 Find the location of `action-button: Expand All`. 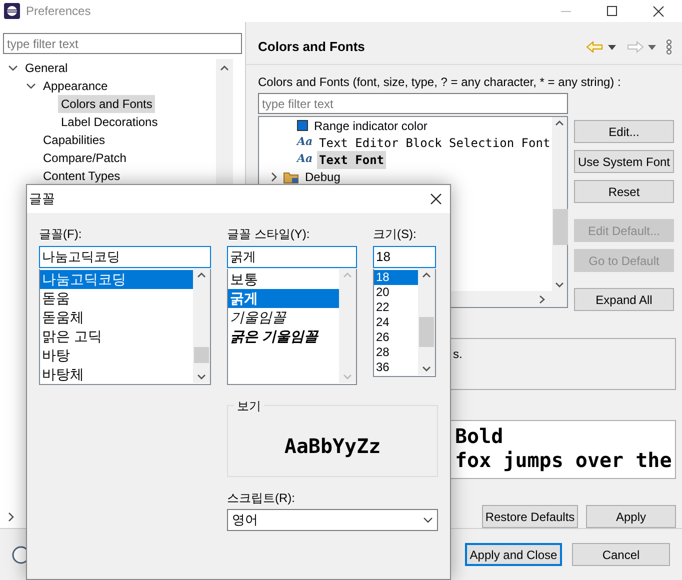

action-button: Expand All is located at coordinates (624, 299).